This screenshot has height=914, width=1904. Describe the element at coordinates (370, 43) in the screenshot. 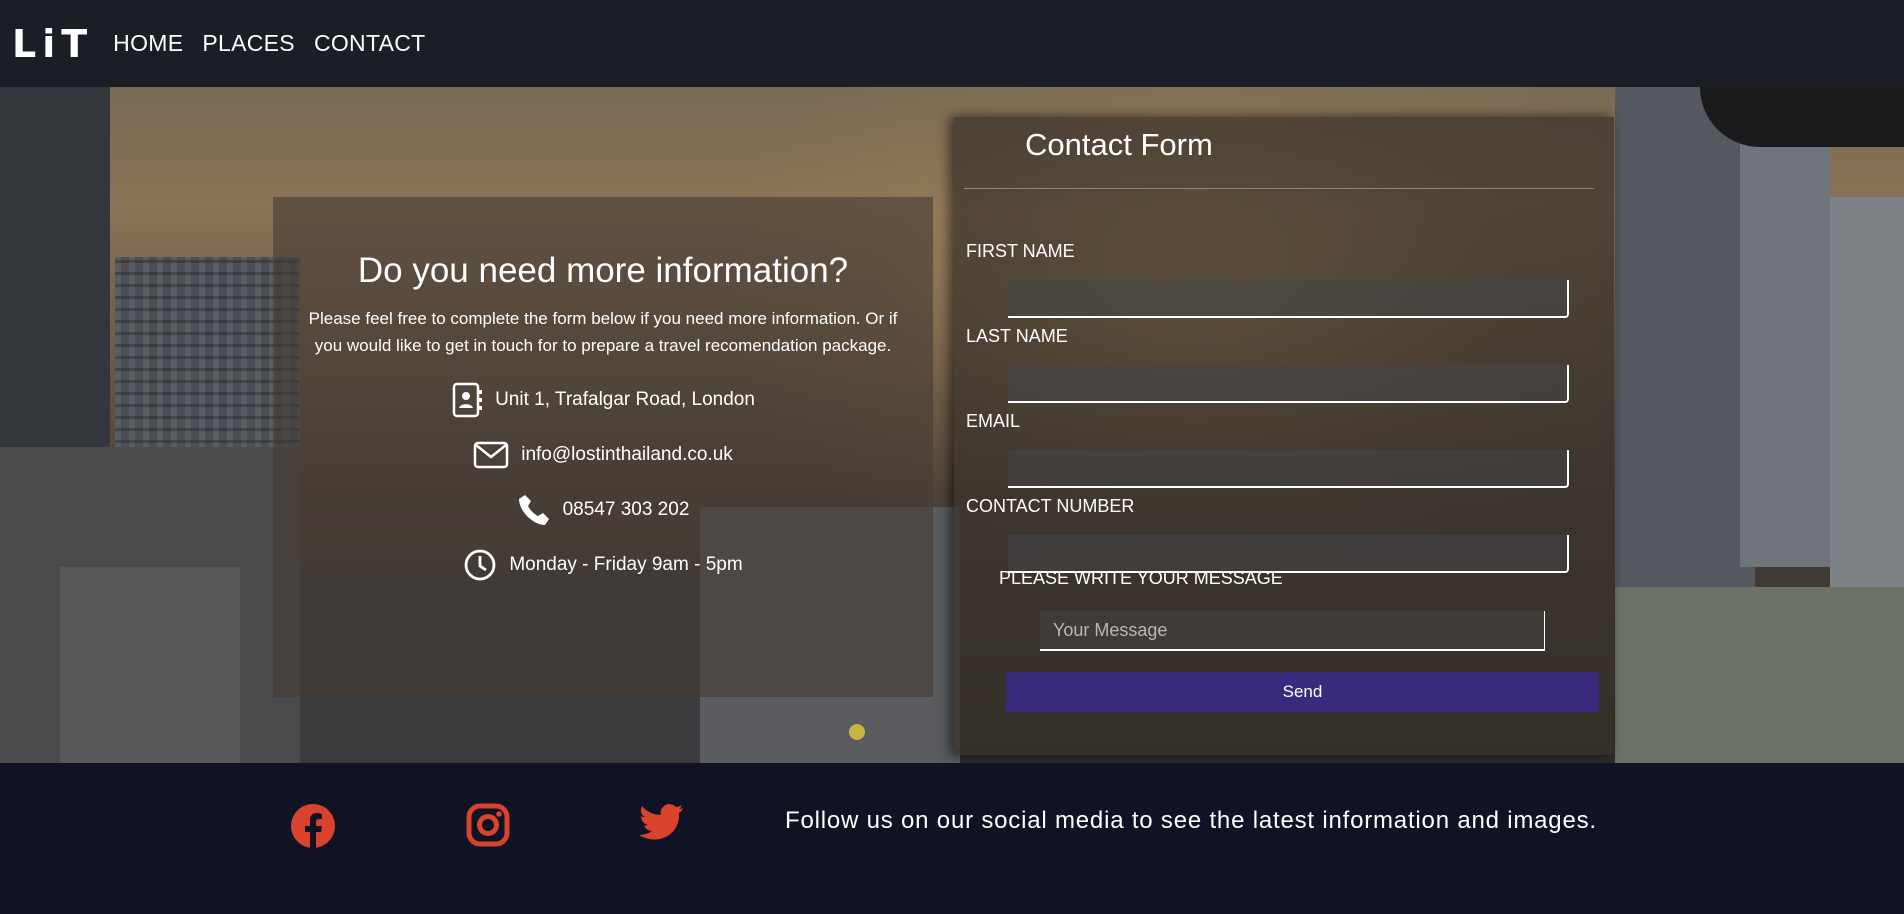

I see `nav-contact-link: CONTACT` at that location.